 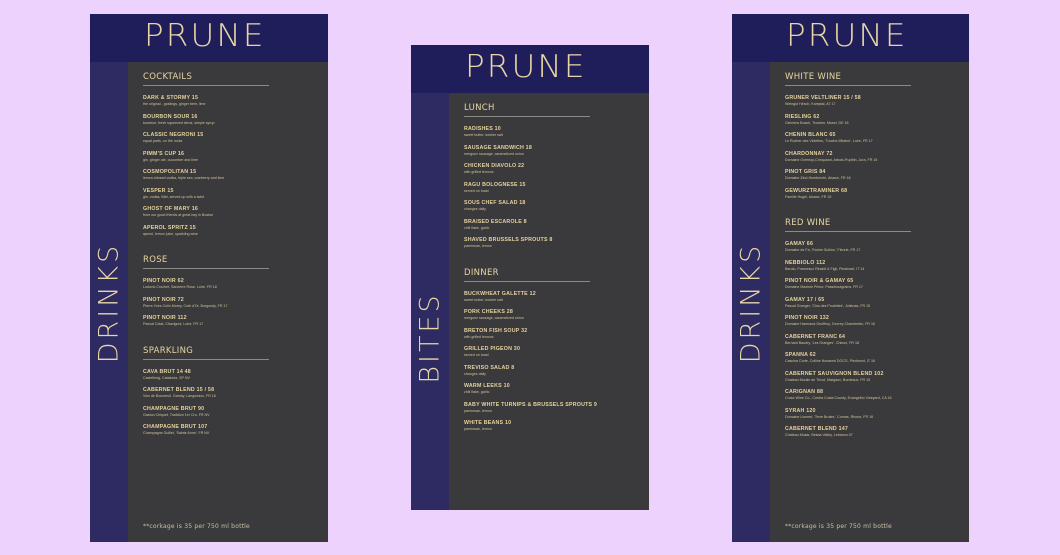 I want to click on menu-item-name: RADISHES 10, so click(x=482, y=129).